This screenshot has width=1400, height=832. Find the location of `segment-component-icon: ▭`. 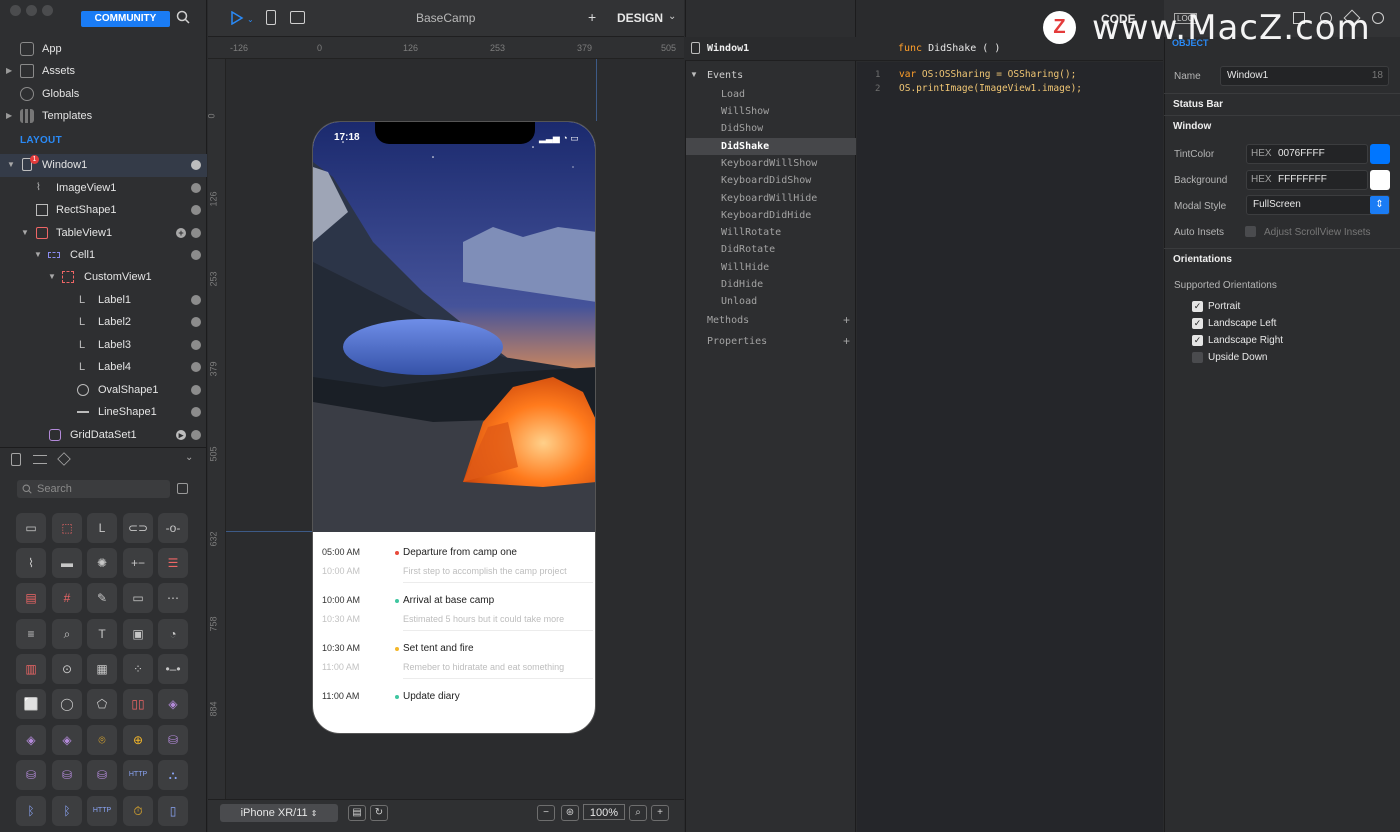

segment-component-icon: ▭ is located at coordinates (138, 598).